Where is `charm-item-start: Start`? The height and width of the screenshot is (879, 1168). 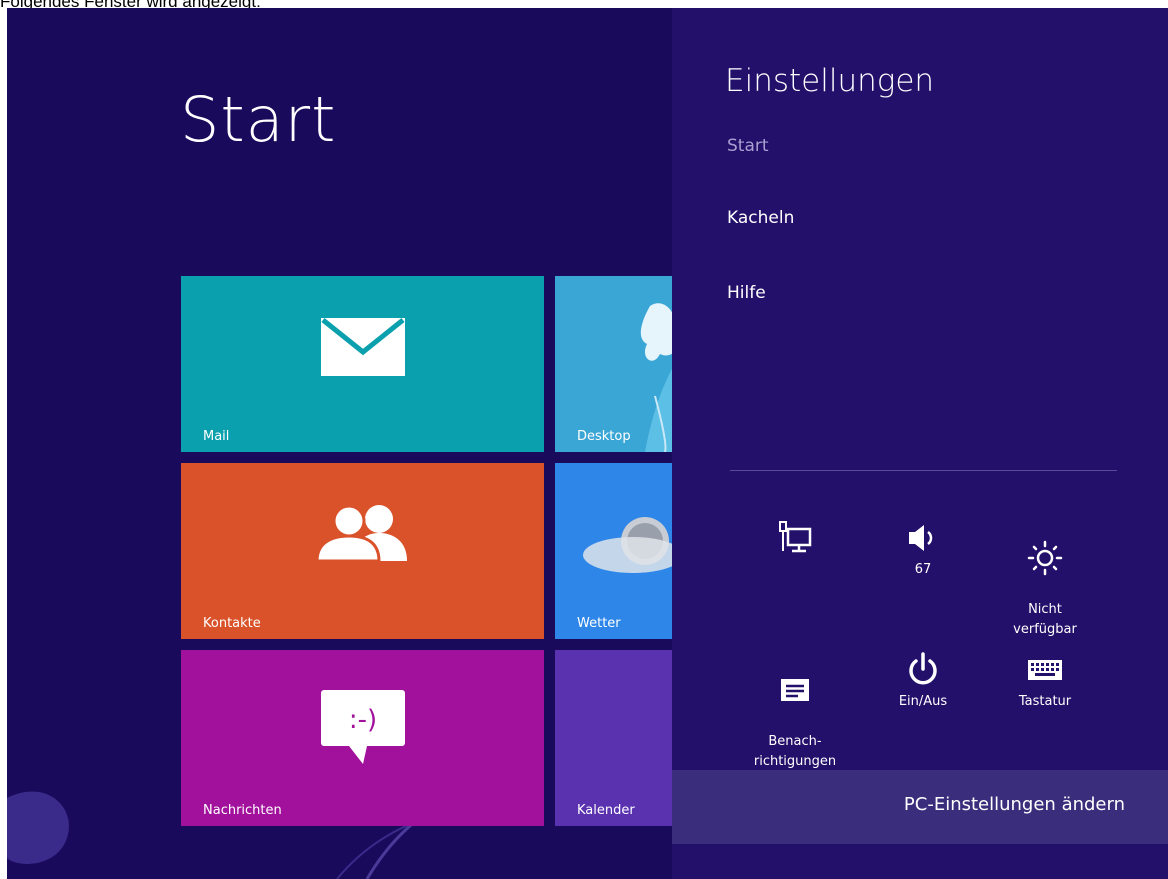 charm-item-start: Start is located at coordinates (748, 146).